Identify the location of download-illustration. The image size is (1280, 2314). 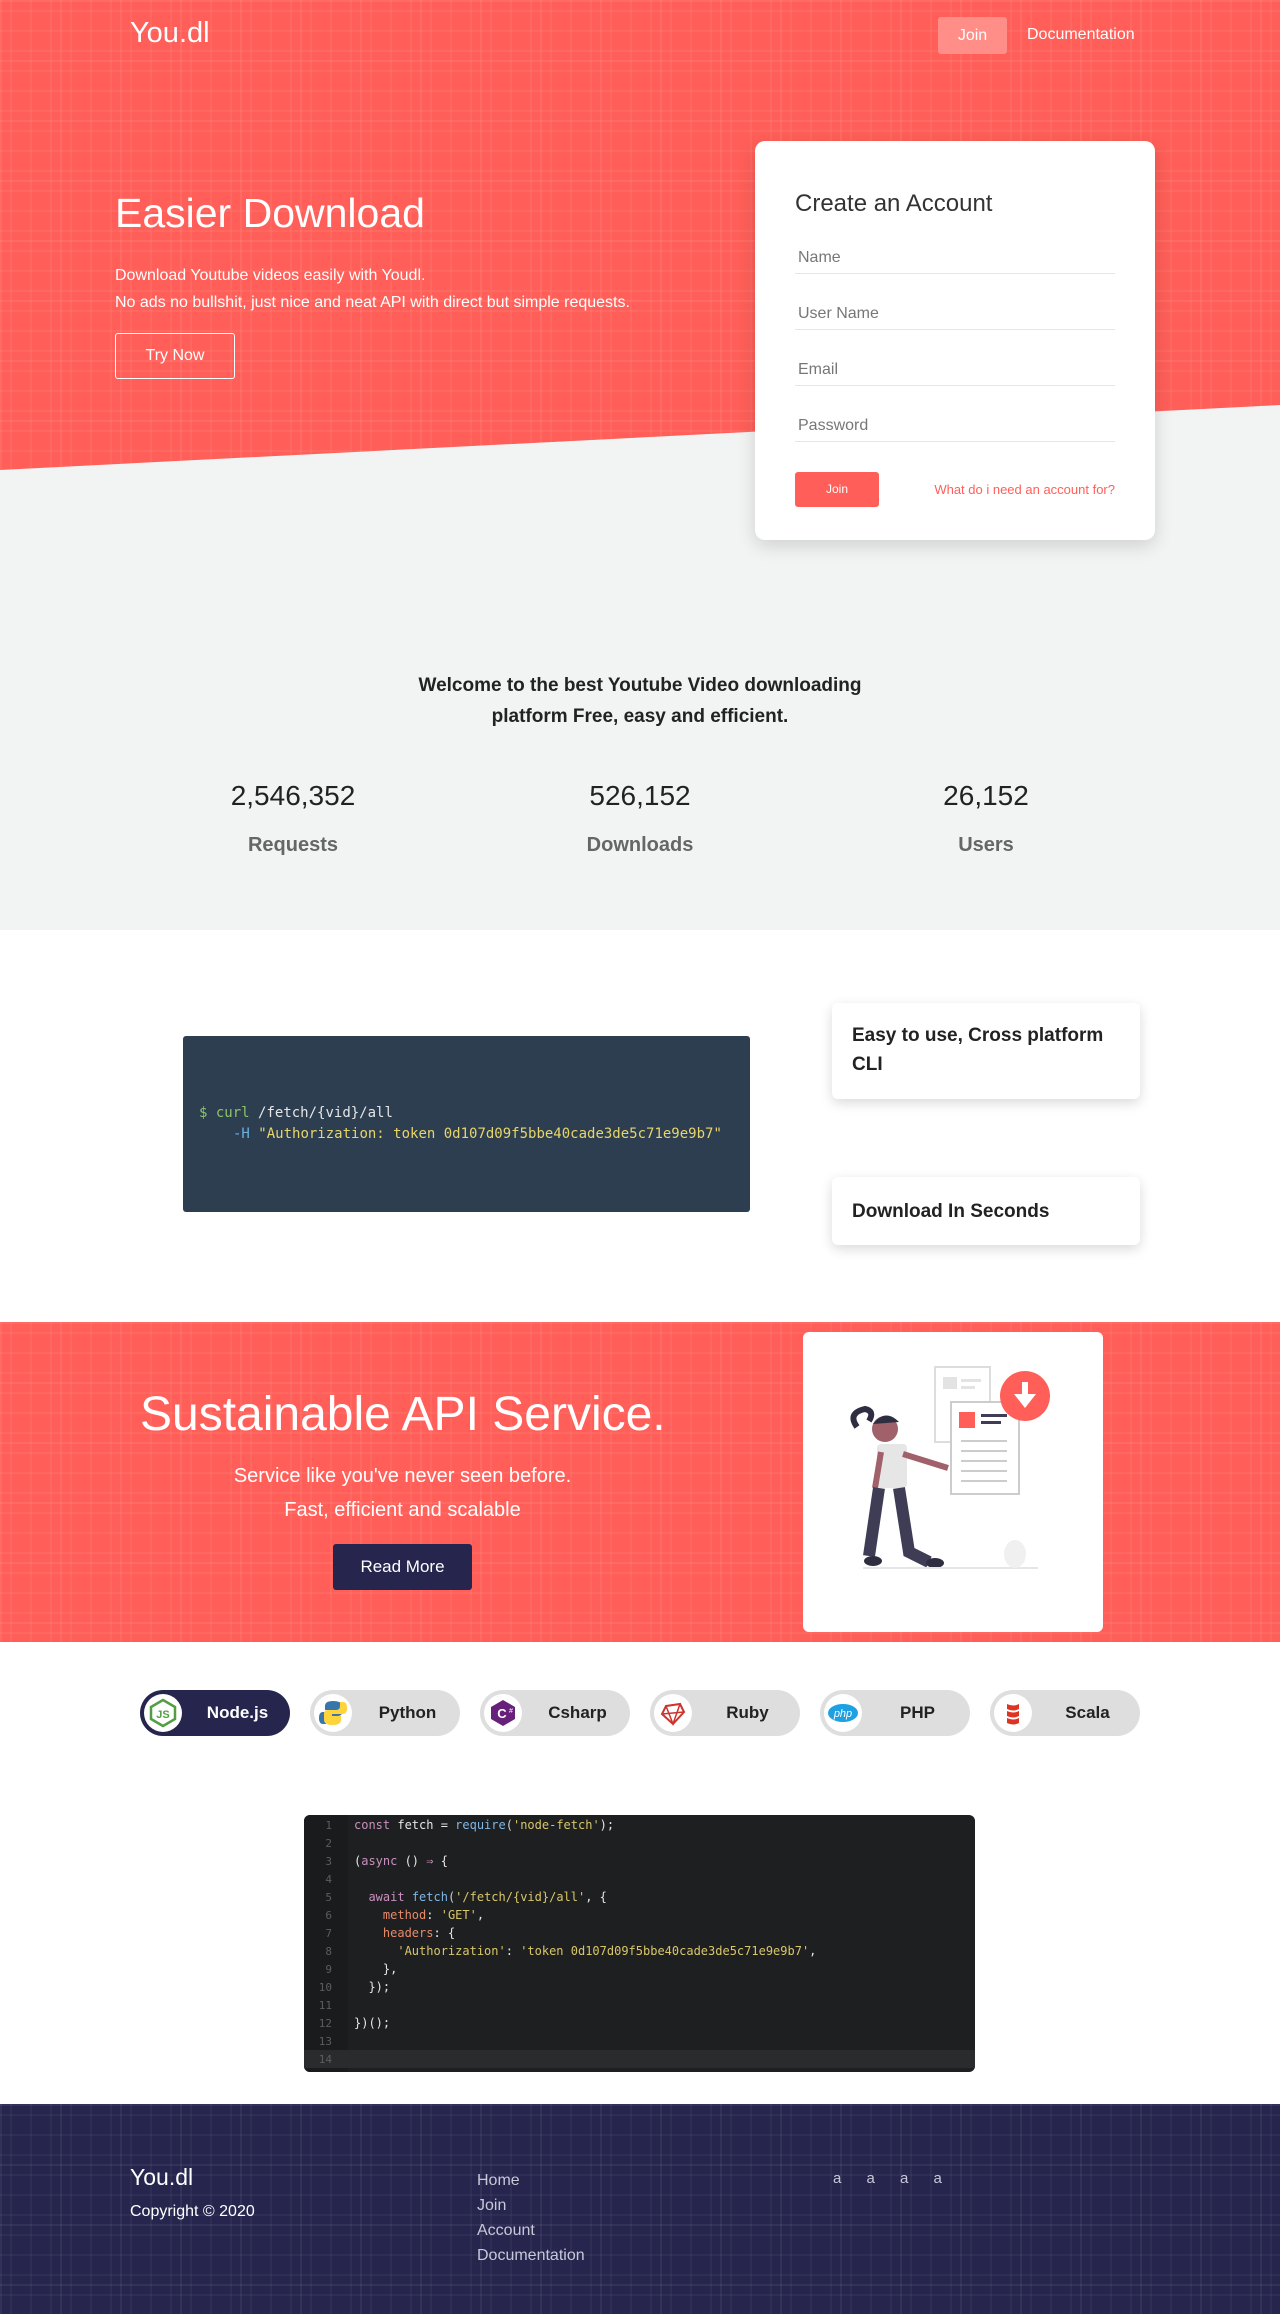
(950, 1467).